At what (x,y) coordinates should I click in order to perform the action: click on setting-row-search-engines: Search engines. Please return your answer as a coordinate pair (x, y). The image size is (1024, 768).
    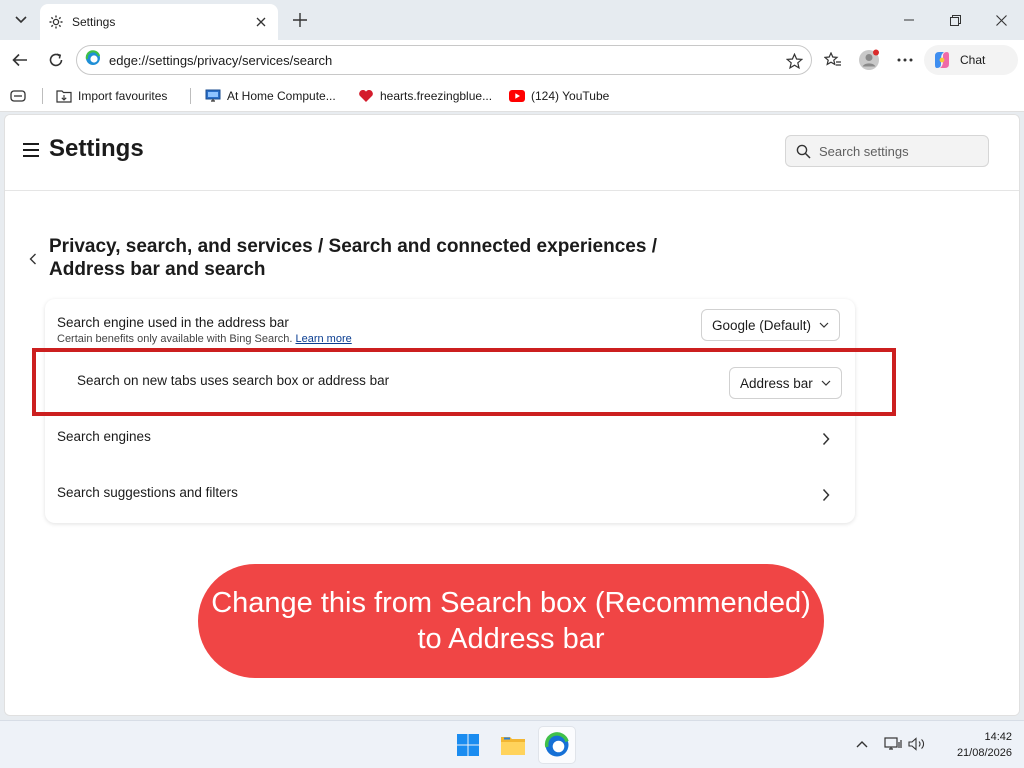
    Looking at the image, I should click on (450, 439).